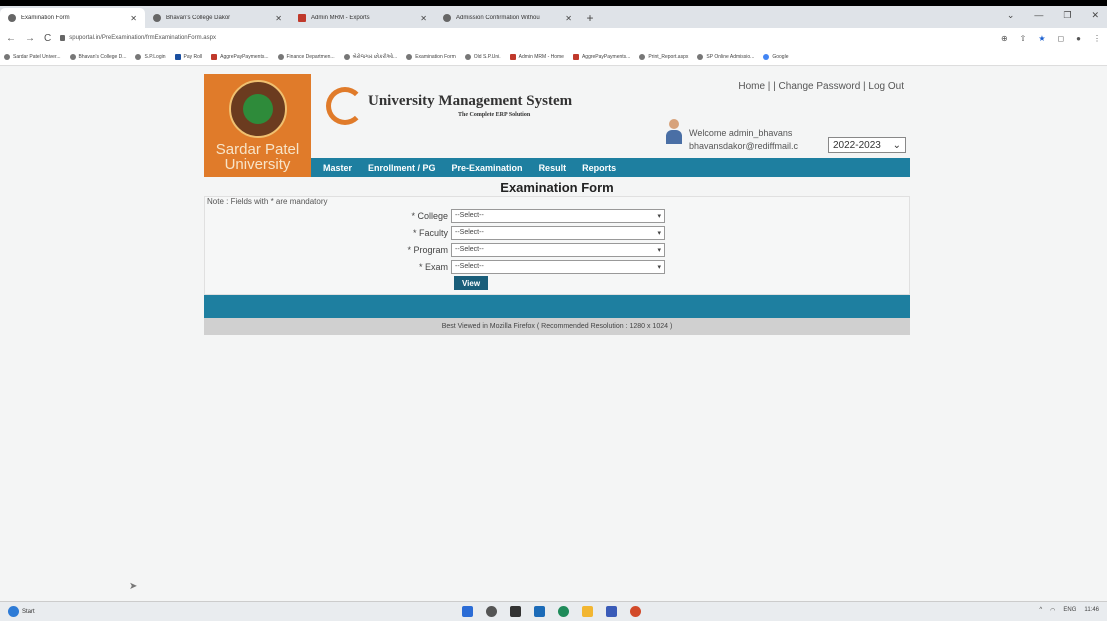  What do you see at coordinates (558, 215) in the screenshot?
I see `college-select: --Select-- ▾` at bounding box center [558, 215].